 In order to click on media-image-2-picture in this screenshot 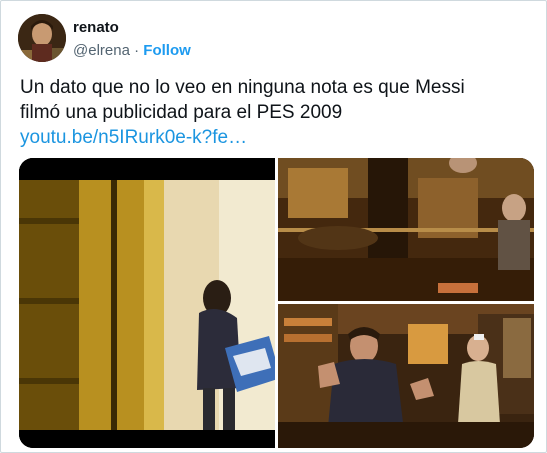, I will do `click(406, 229)`.